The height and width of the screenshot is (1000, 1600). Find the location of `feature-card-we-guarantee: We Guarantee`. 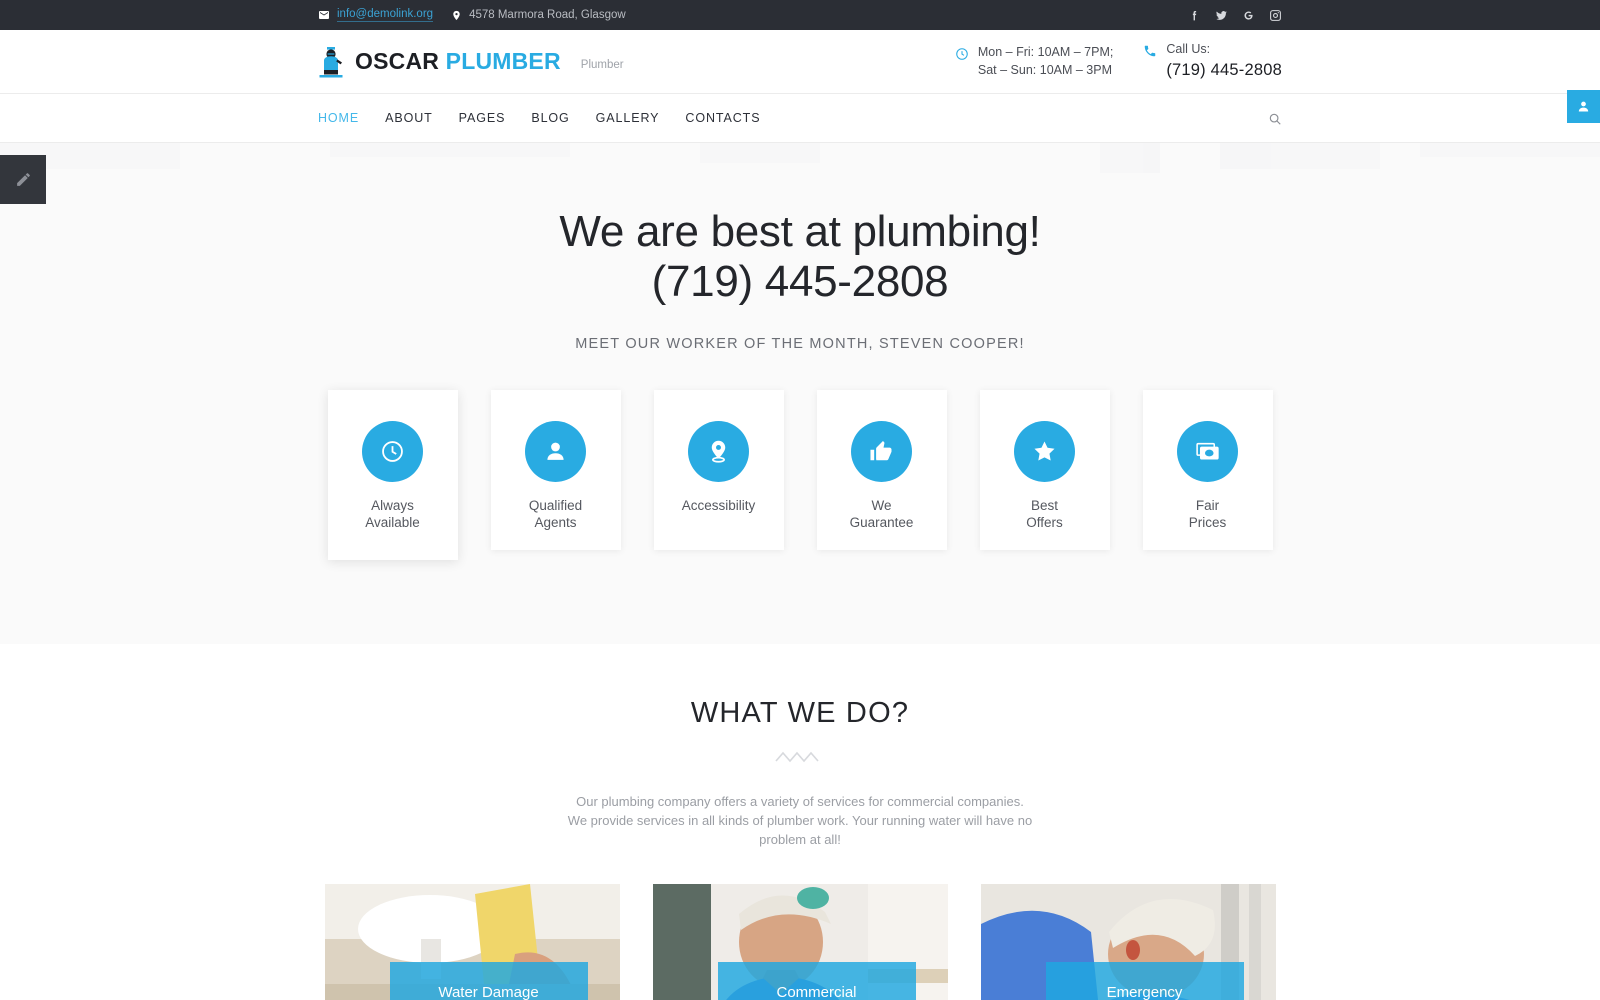

feature-card-we-guarantee: We Guarantee is located at coordinates (881, 470).